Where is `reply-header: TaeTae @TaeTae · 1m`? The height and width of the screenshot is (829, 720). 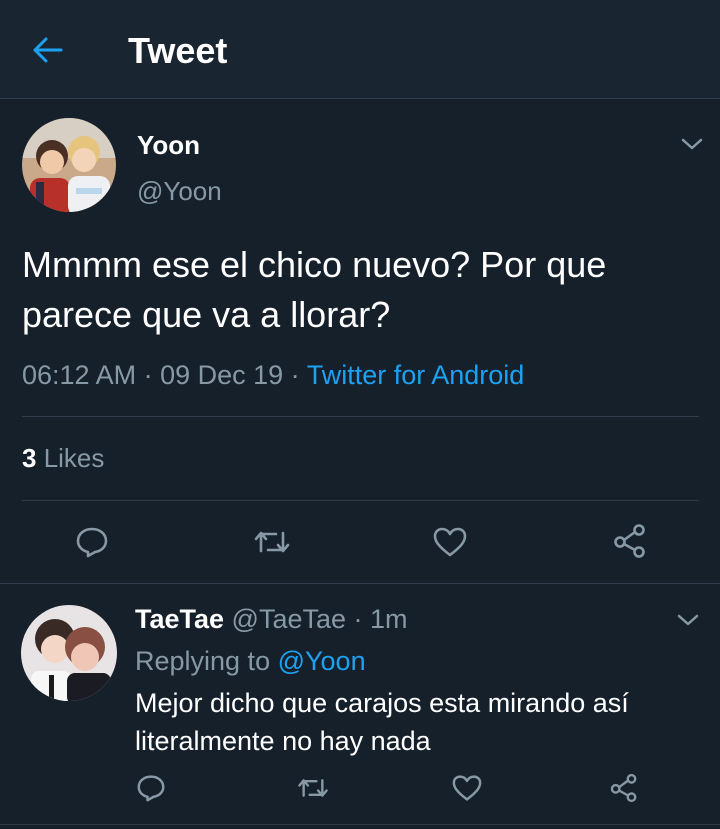
reply-header: TaeTae @TaeTae · 1m is located at coordinates (271, 619).